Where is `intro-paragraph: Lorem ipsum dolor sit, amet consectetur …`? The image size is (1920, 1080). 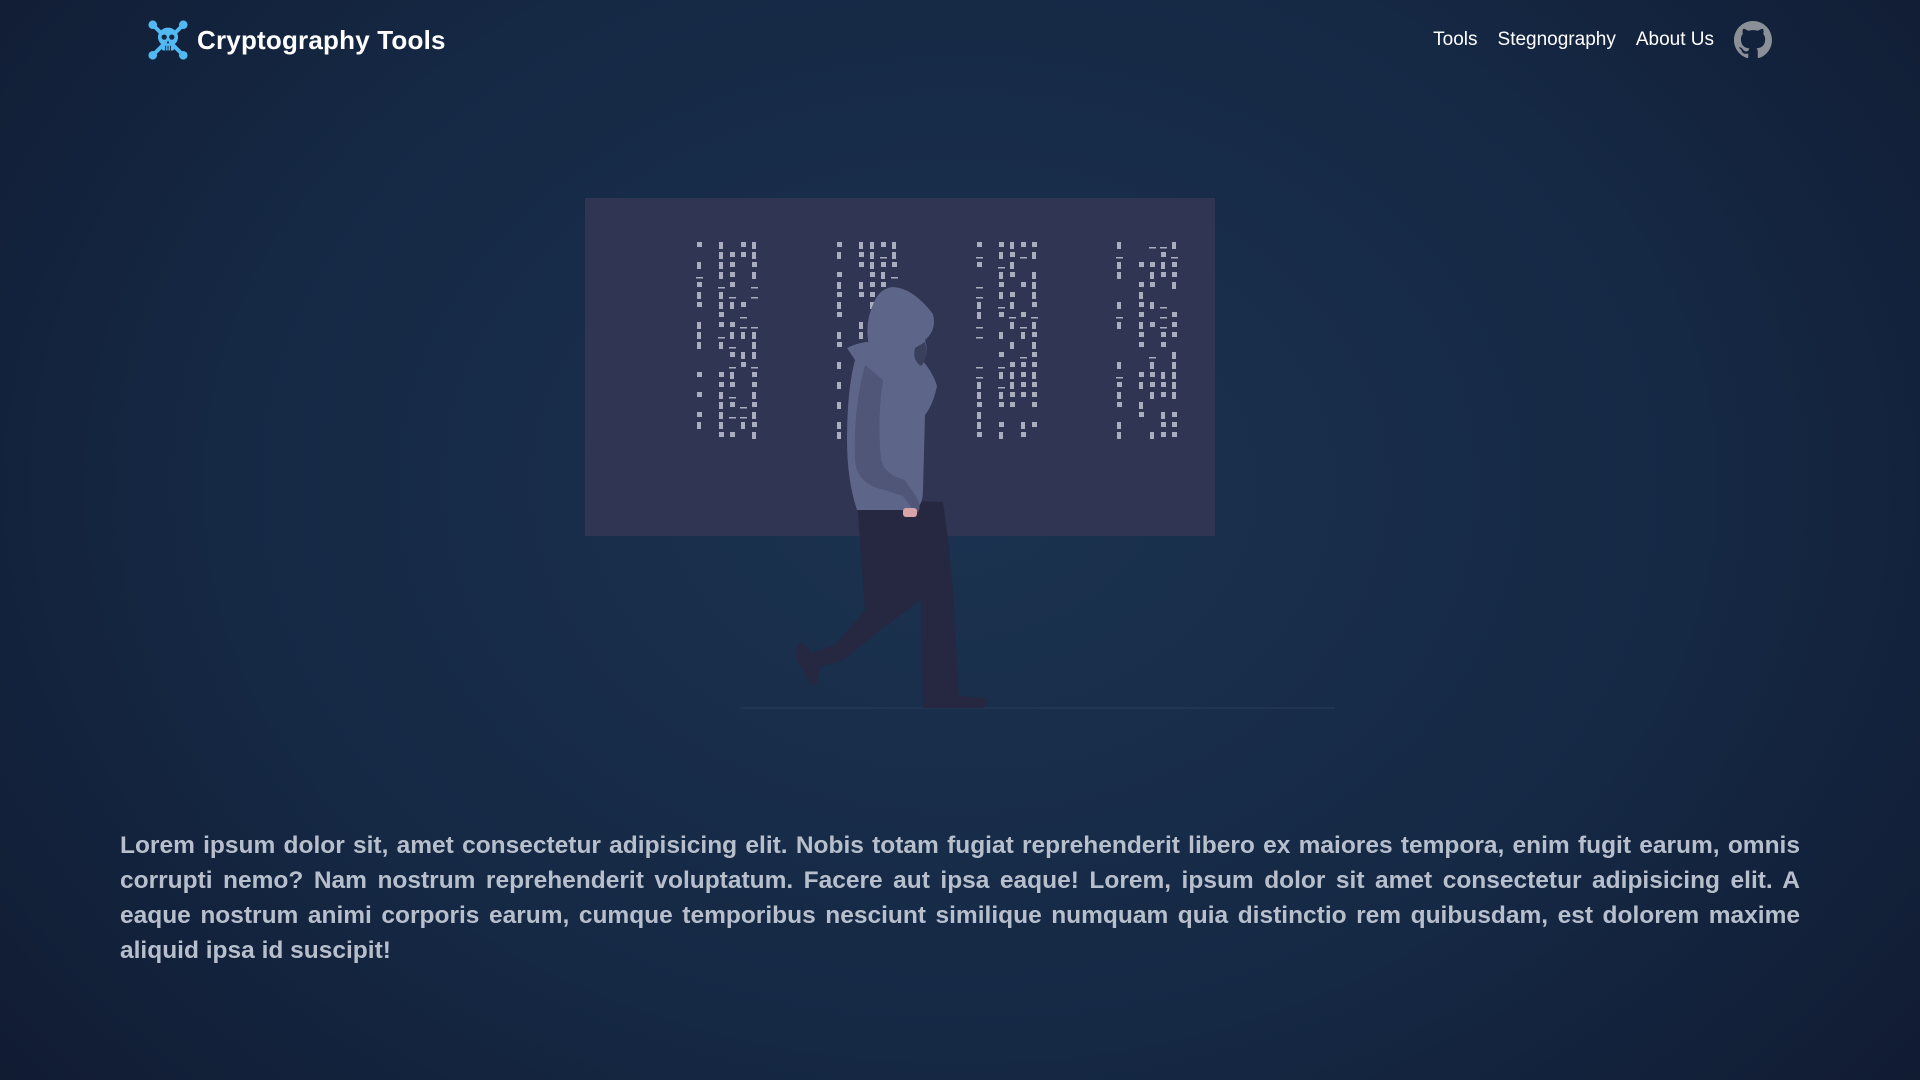 intro-paragraph: Lorem ipsum dolor sit, amet consectetur … is located at coordinates (960, 898).